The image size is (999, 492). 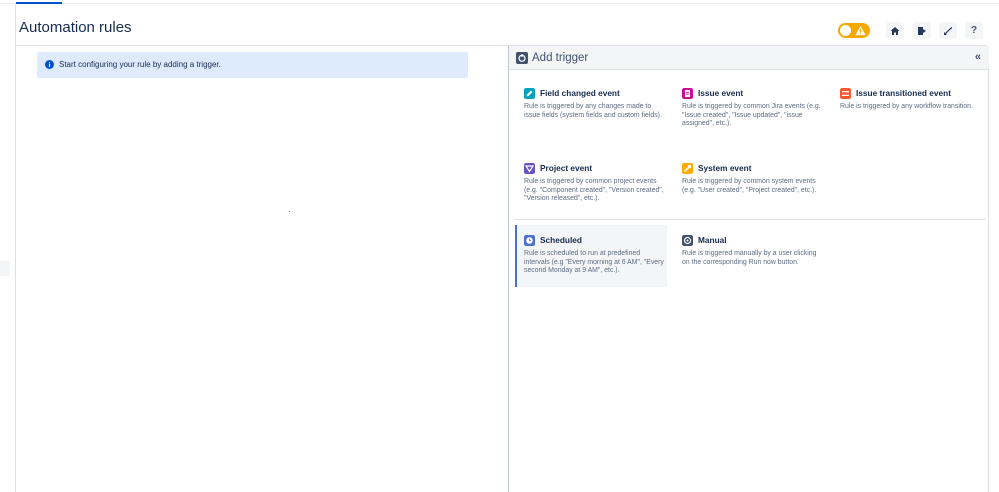 I want to click on home-icon, so click(x=895, y=30).